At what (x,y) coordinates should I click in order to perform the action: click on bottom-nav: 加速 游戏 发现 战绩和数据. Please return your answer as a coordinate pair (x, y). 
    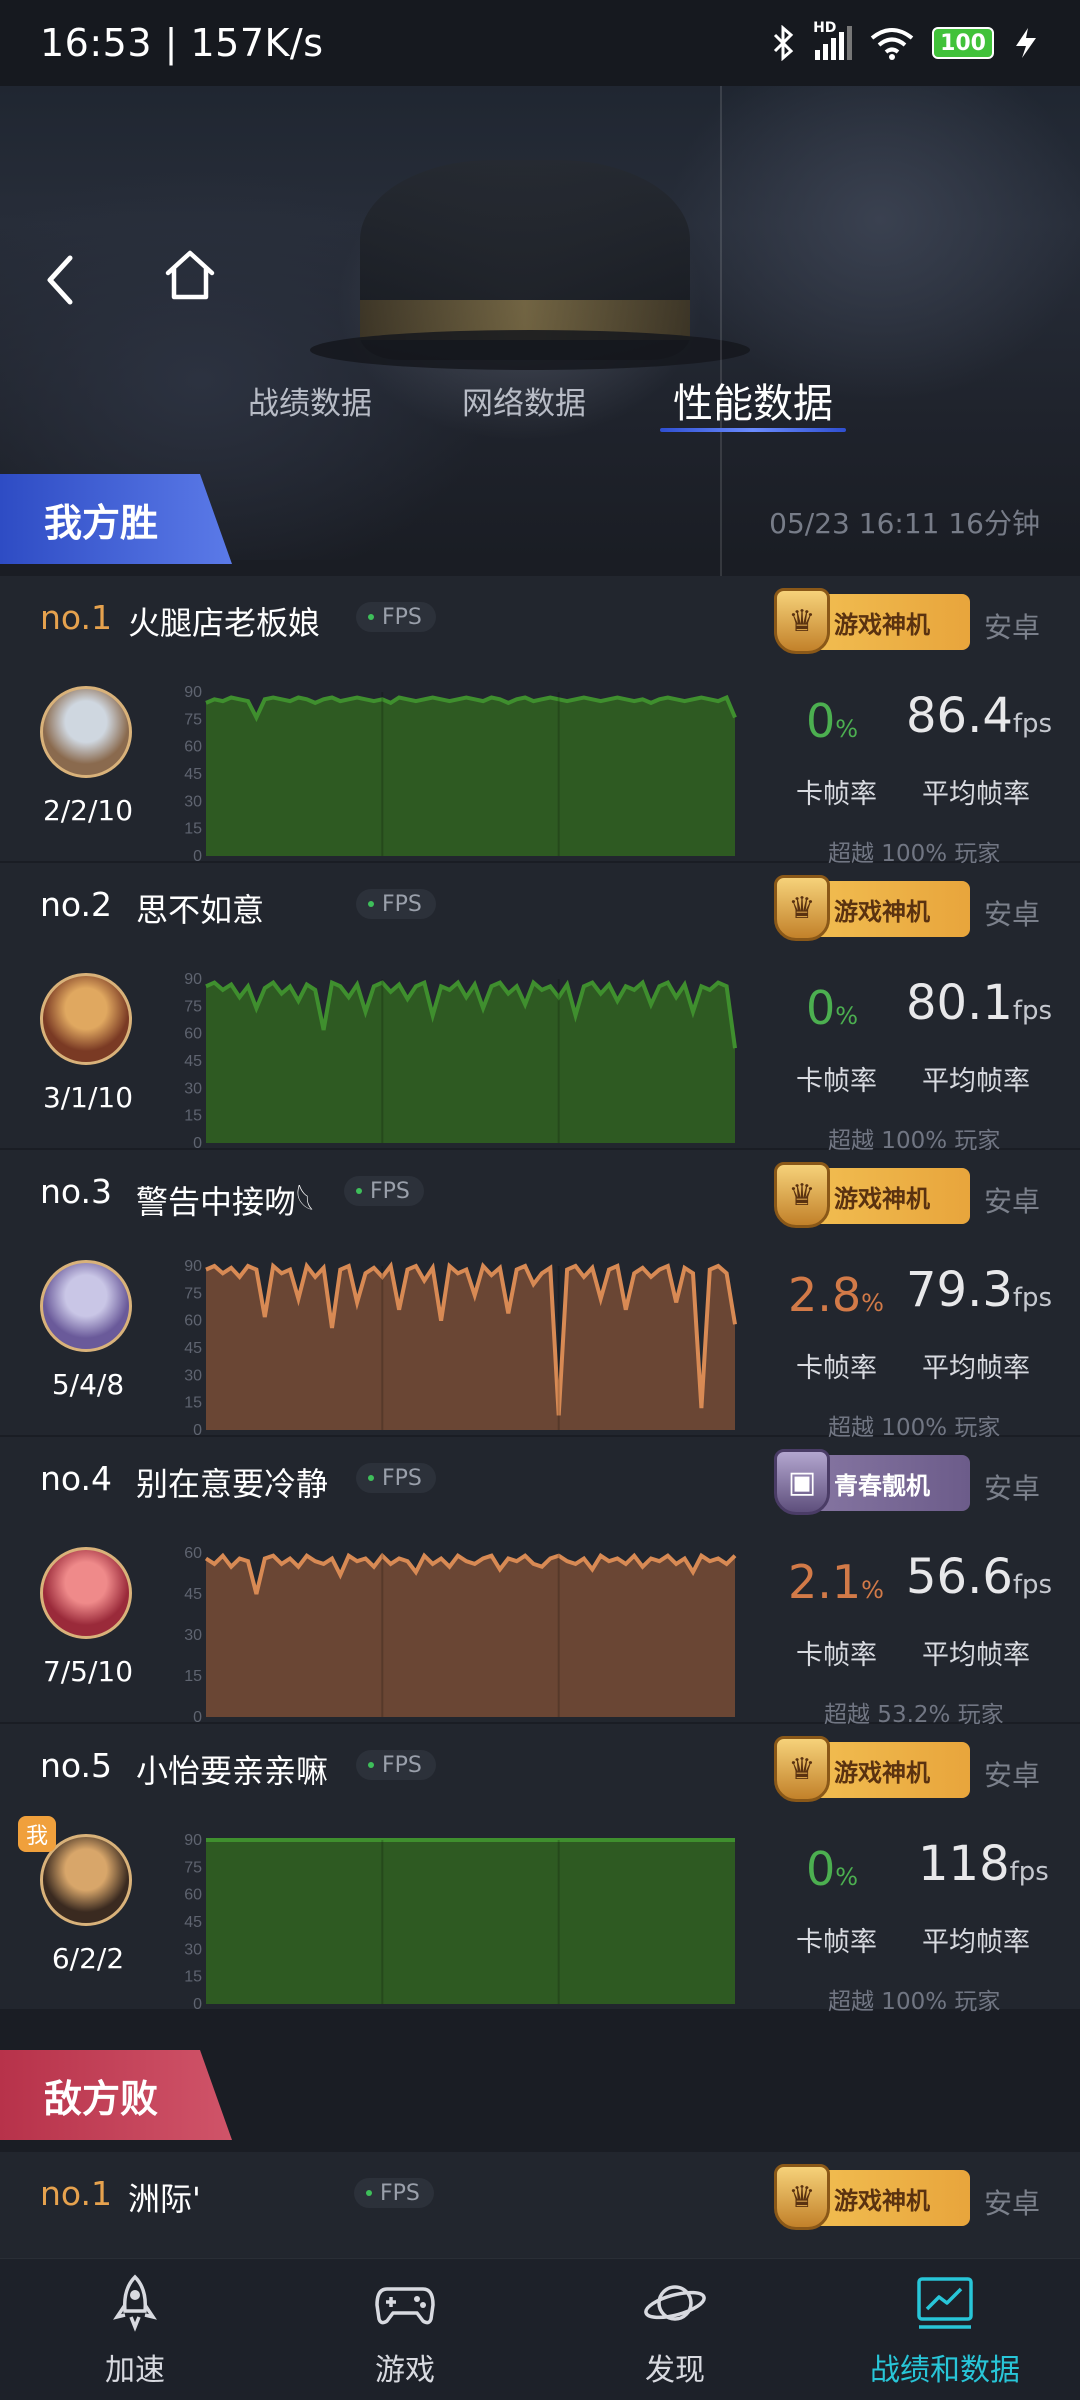
    Looking at the image, I should click on (540, 2329).